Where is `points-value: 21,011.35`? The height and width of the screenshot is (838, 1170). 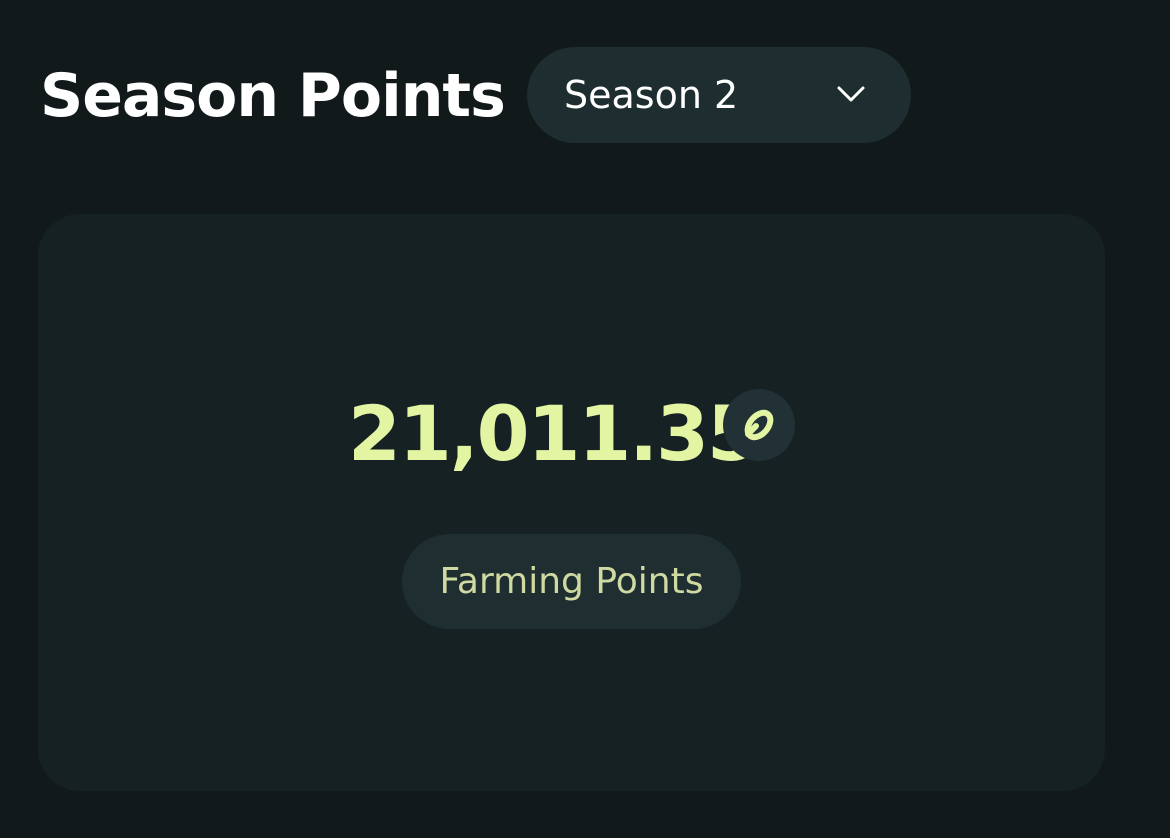
points-value: 21,011.35 is located at coordinates (554, 433).